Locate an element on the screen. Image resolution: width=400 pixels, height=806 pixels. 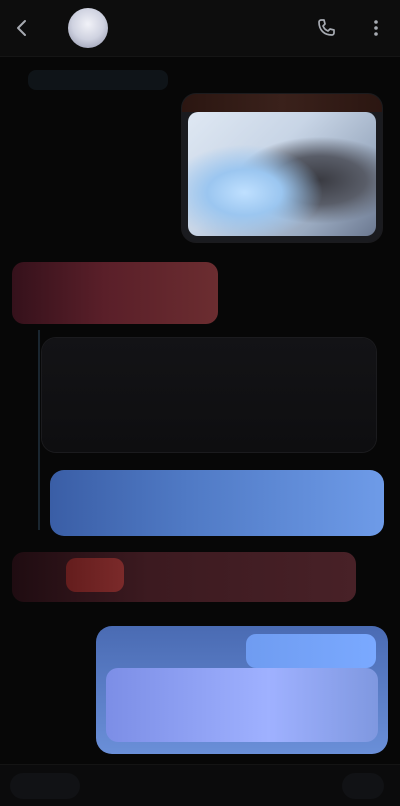
message-meta is located at coordinates (114, 613).